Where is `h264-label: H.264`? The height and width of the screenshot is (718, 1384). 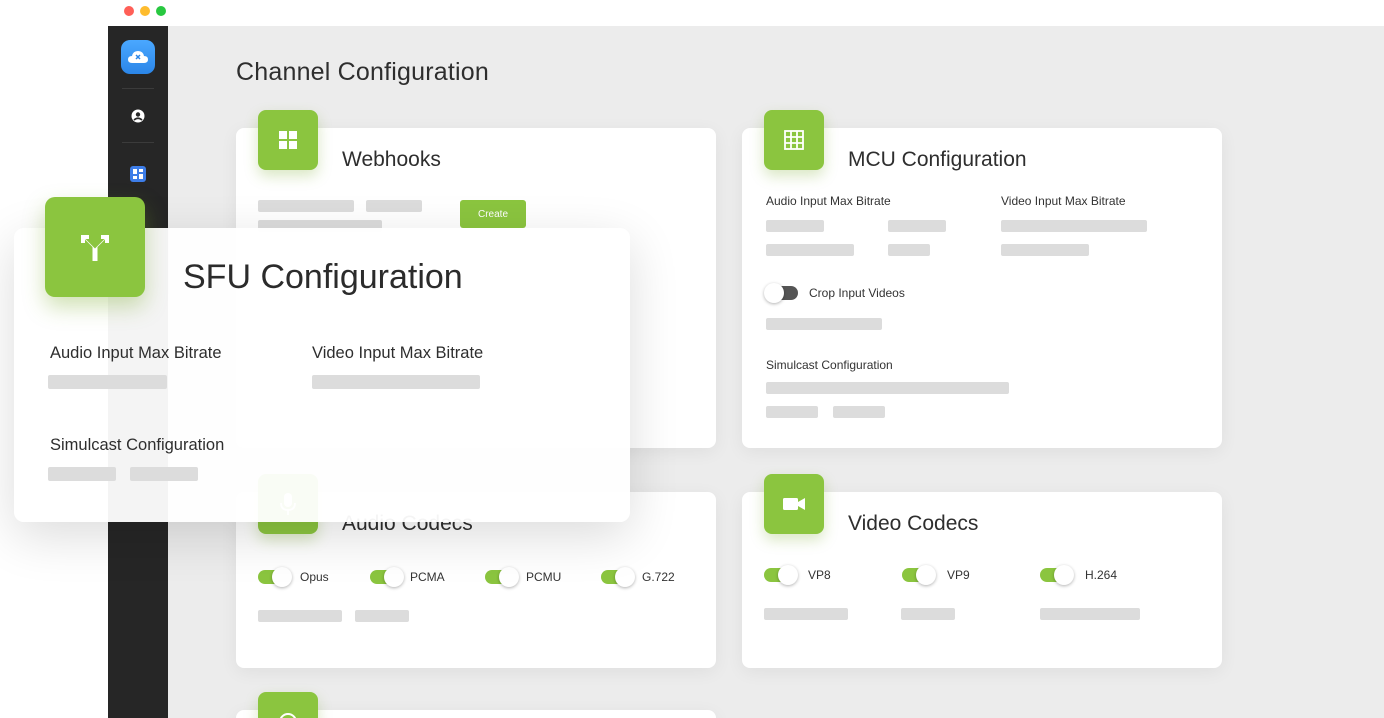
h264-label: H.264 is located at coordinates (1101, 575).